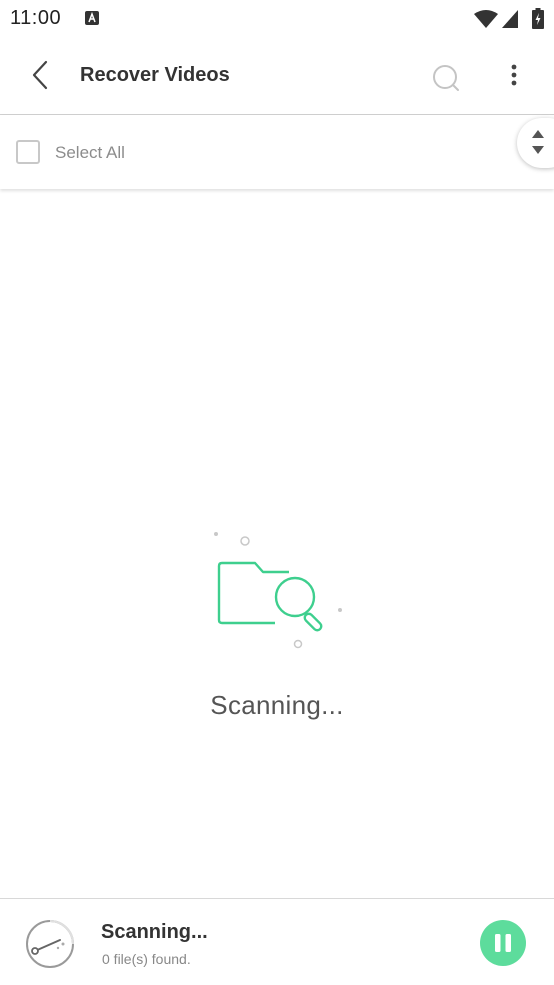  Describe the element at coordinates (538, 142) in the screenshot. I see `sort-icon` at that location.